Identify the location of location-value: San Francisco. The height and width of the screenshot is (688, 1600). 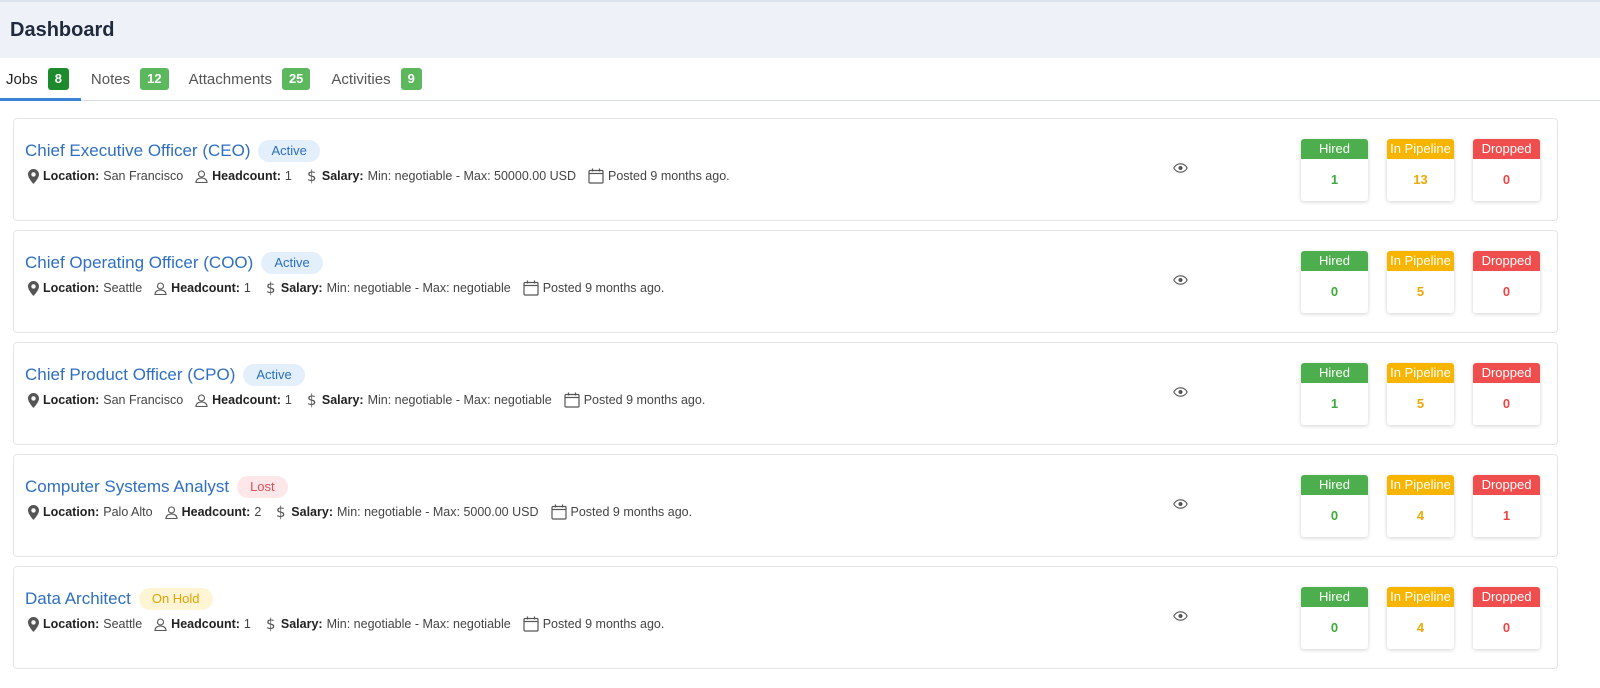
(143, 176).